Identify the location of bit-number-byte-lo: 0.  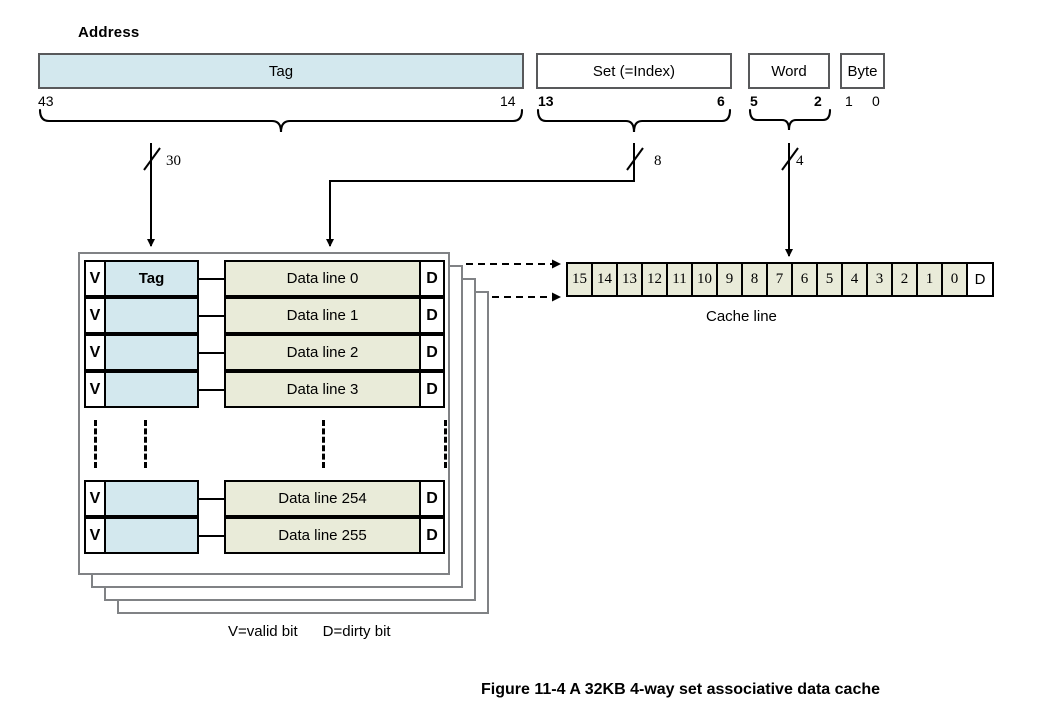
(876, 101).